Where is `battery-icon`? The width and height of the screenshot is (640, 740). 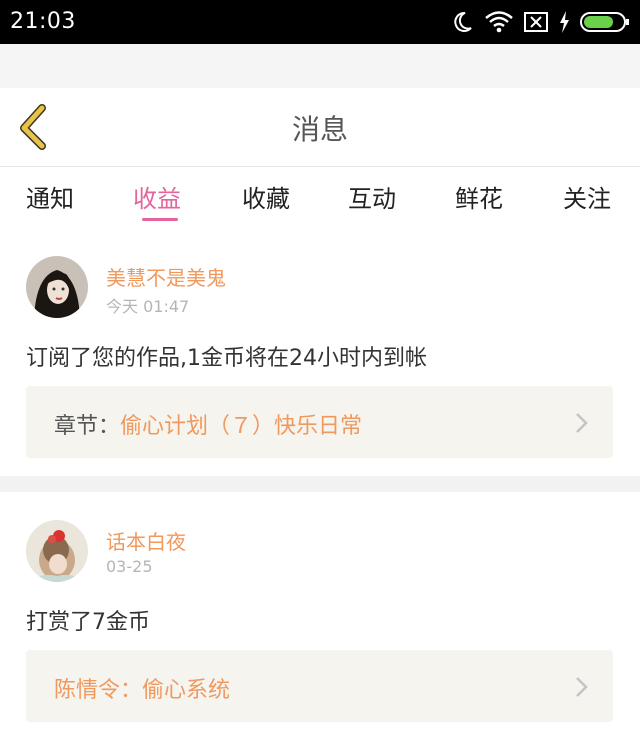 battery-icon is located at coordinates (604, 22).